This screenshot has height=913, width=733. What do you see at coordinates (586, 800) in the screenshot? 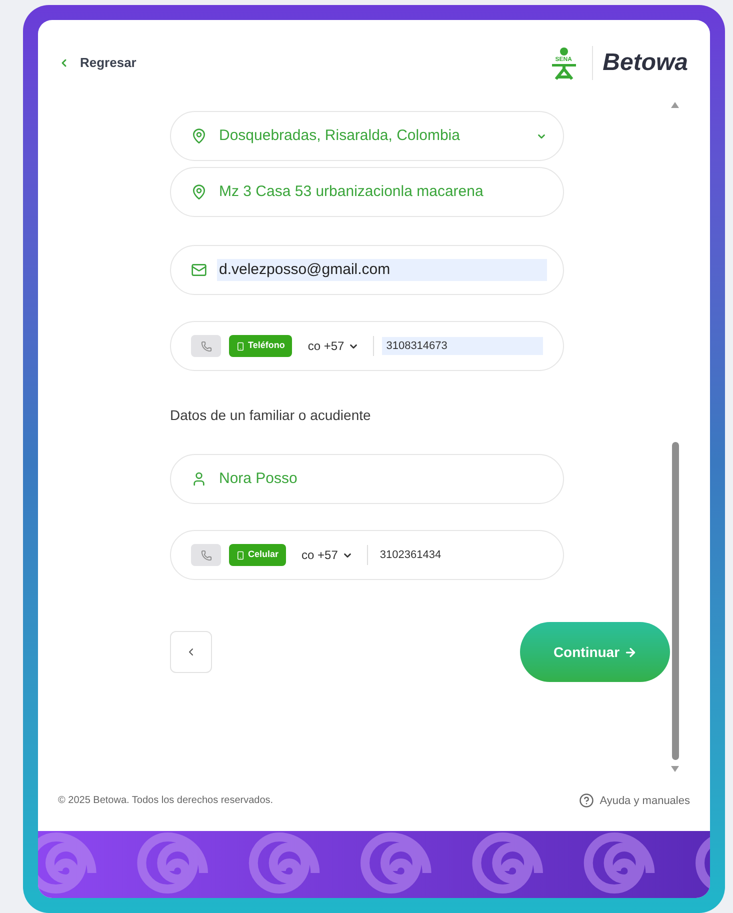
I see `help-icon` at bounding box center [586, 800].